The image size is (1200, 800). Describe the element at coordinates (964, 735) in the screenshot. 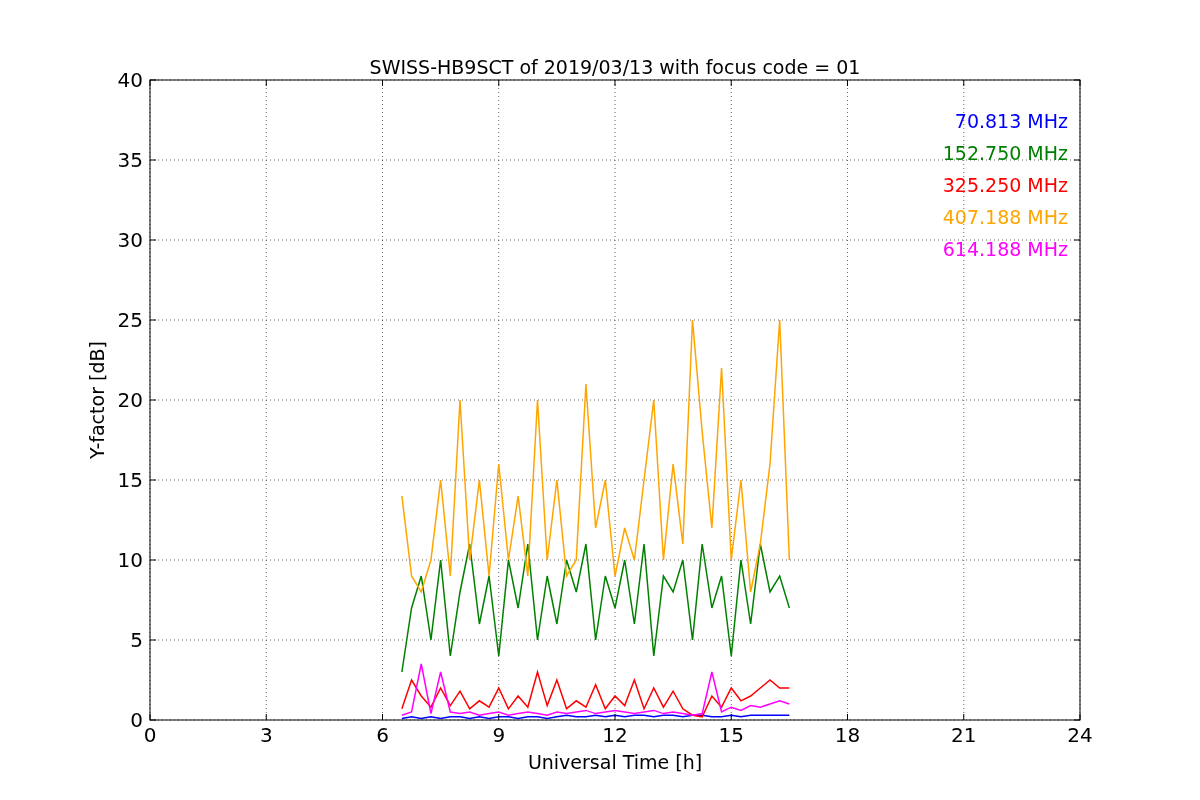

I see `tick-label: 21` at that location.